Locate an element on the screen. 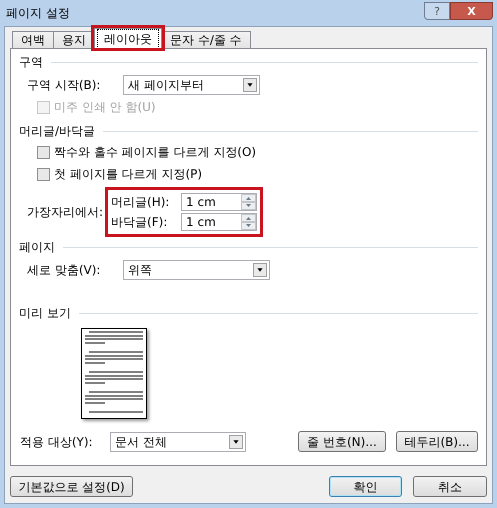 Image resolution: width=497 pixels, height=508 pixels. checkbox-label: 미주 인쇄 안 함(U) is located at coordinates (105, 107).